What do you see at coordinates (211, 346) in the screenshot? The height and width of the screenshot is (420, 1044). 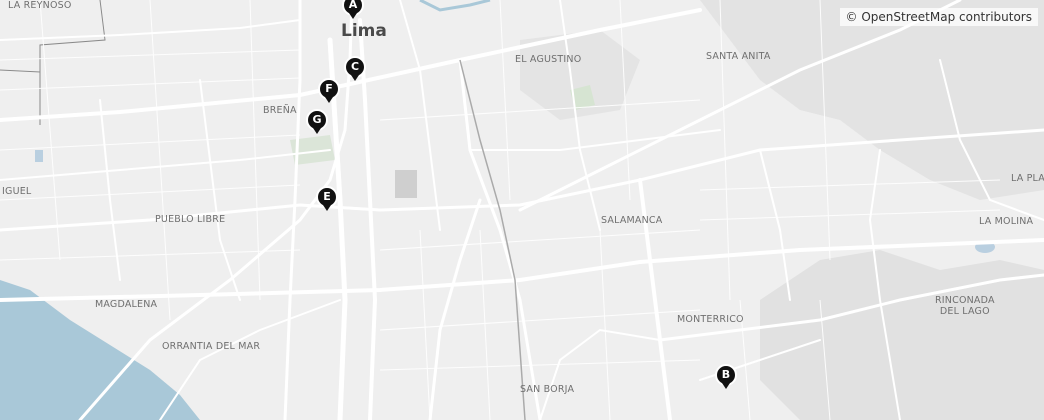 I see `label-orrantia: ORRANTIA DEL MAR` at bounding box center [211, 346].